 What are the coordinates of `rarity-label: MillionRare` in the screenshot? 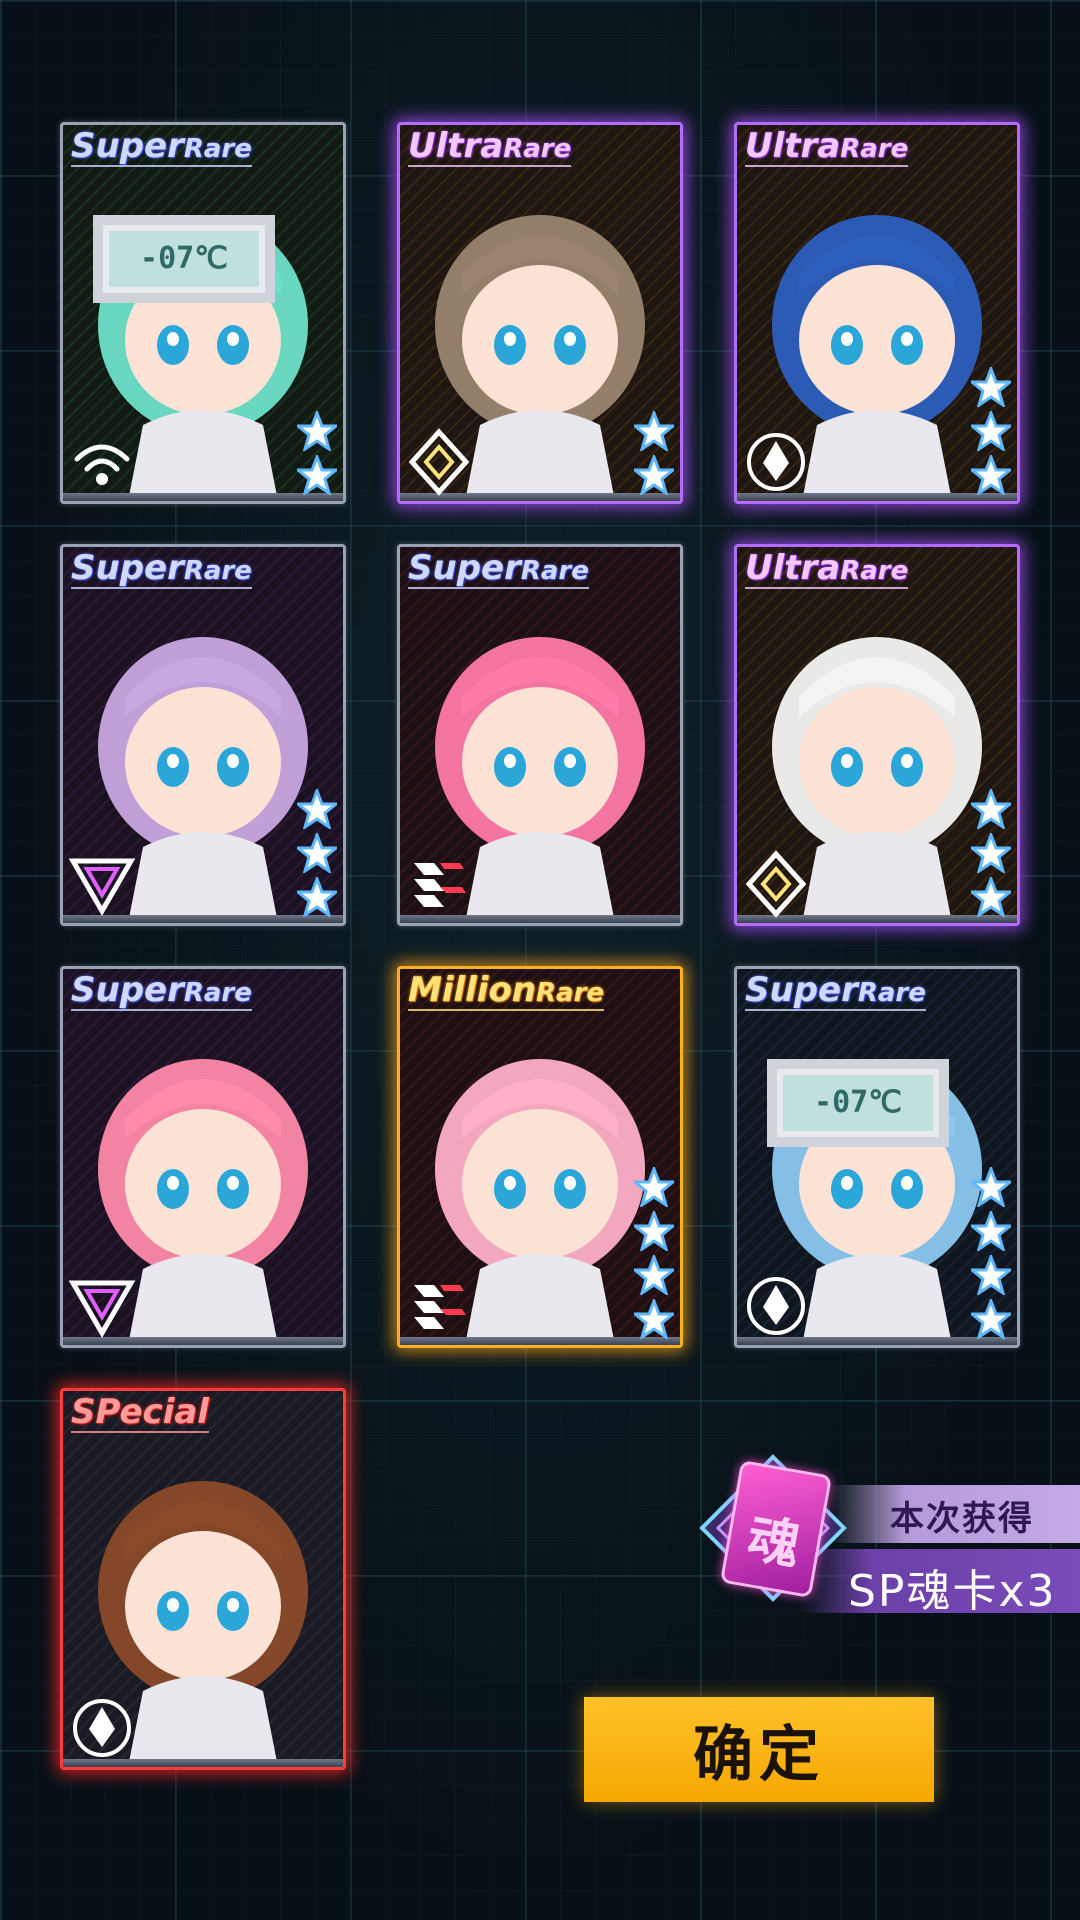 It's located at (506, 990).